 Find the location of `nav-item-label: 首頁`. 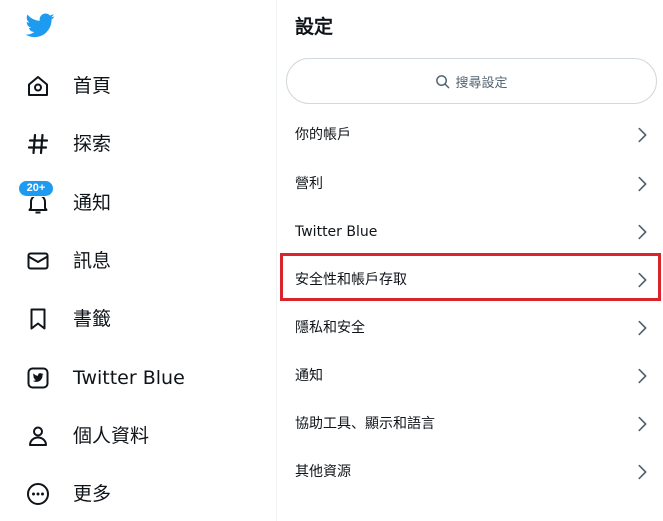

nav-item-label: 首頁 is located at coordinates (92, 86).